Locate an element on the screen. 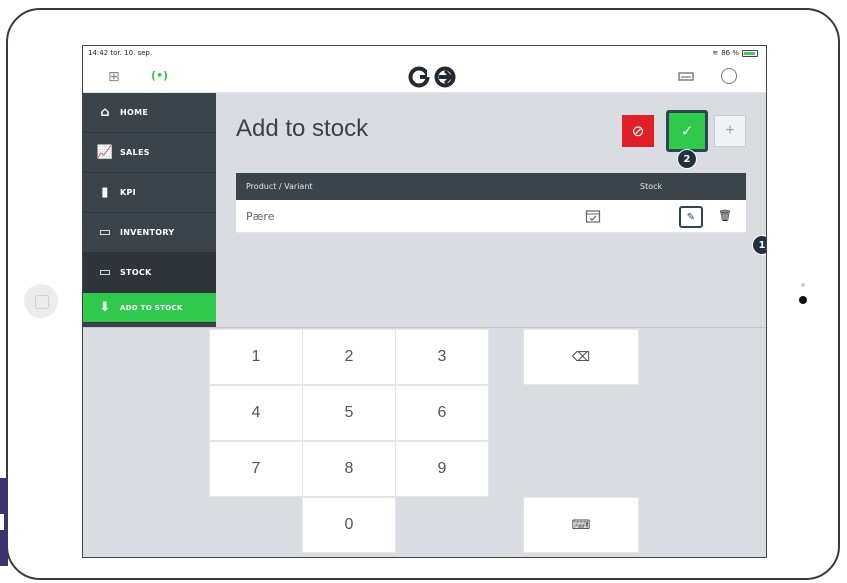 This screenshot has height=583, width=847. sidebar-item-label: KPI is located at coordinates (128, 192).